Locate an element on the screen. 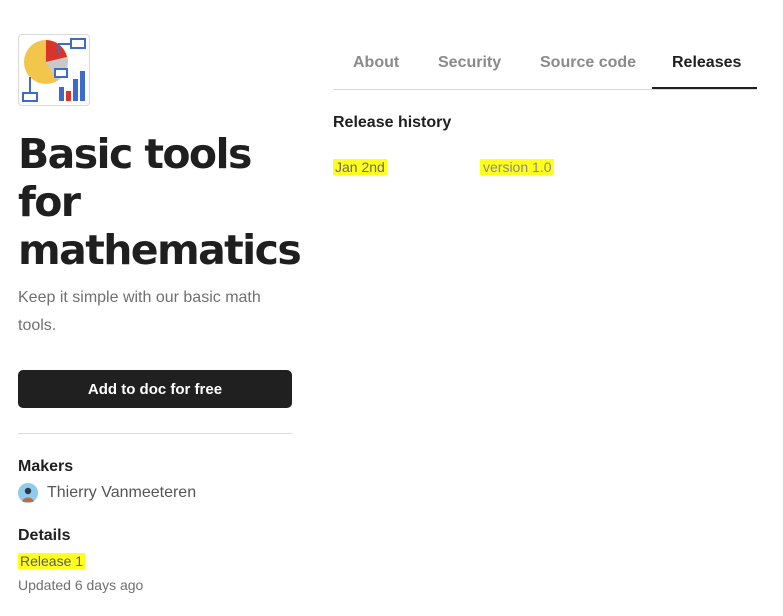 The width and height of the screenshot is (783, 616). details-title: Details is located at coordinates (44, 535).